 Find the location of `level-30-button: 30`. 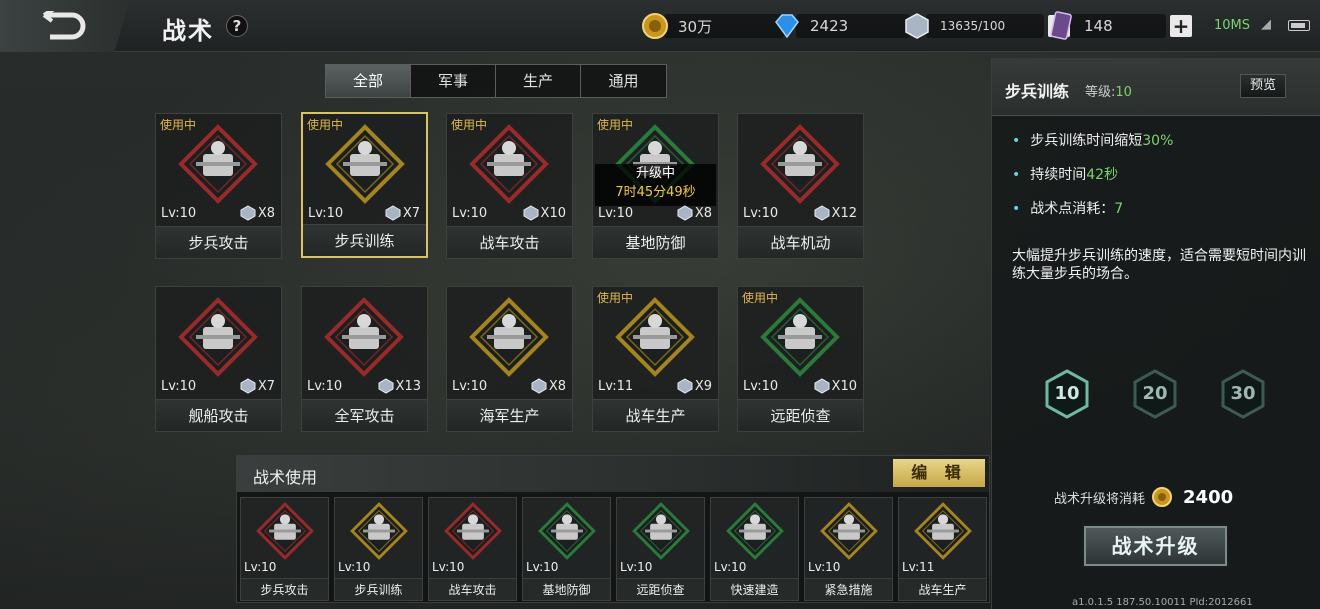

level-30-button: 30 is located at coordinates (1243, 394).